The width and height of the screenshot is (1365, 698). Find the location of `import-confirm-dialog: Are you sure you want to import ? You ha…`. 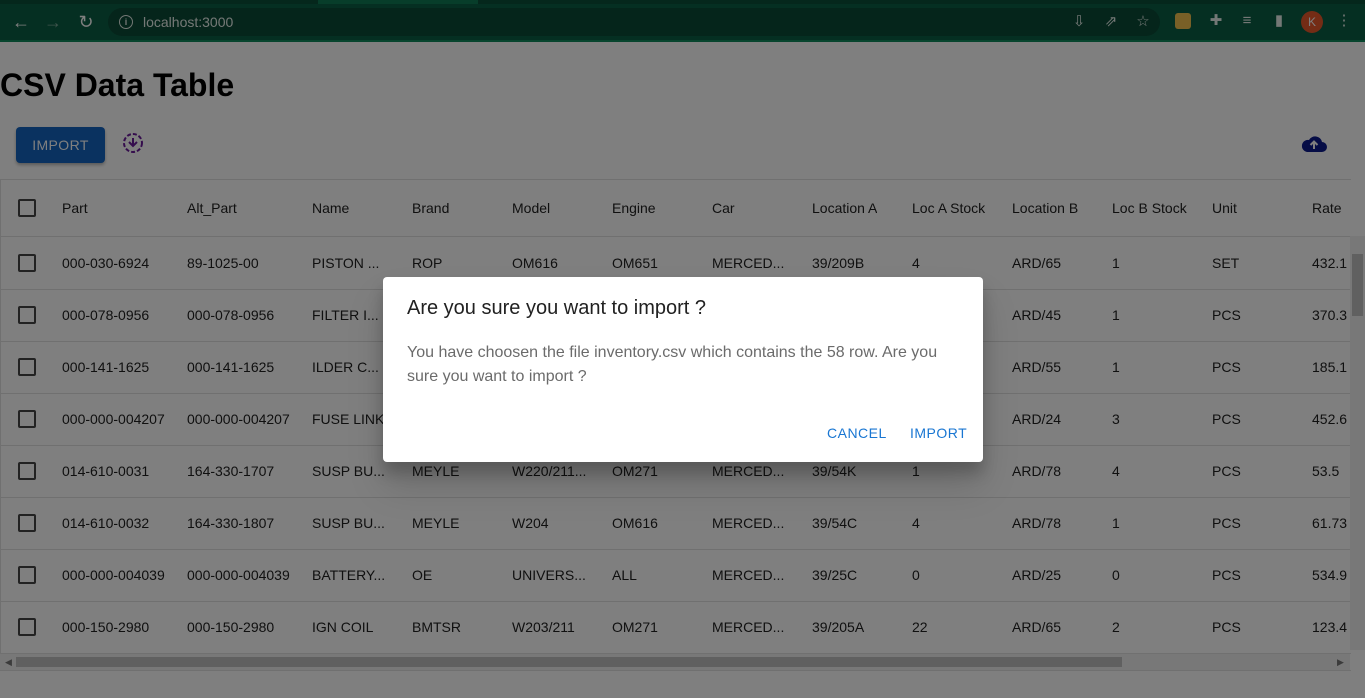

import-confirm-dialog: Are you sure you want to import ? You ha… is located at coordinates (683, 369).